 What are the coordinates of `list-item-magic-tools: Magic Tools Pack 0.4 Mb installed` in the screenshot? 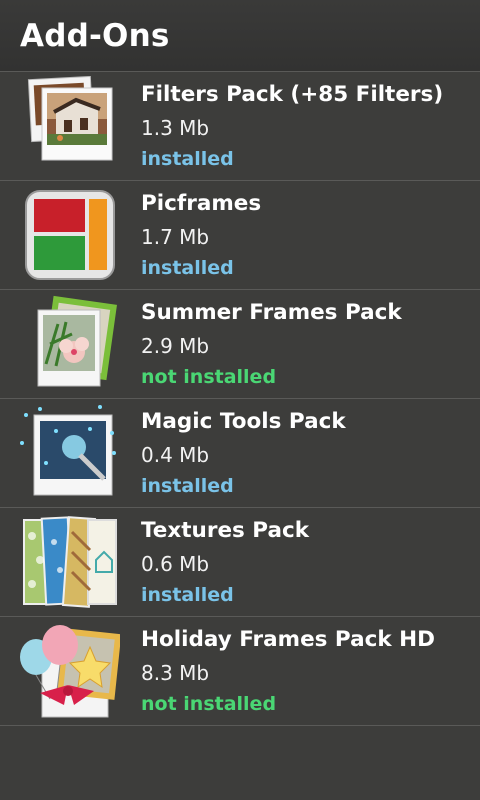 It's located at (240, 453).